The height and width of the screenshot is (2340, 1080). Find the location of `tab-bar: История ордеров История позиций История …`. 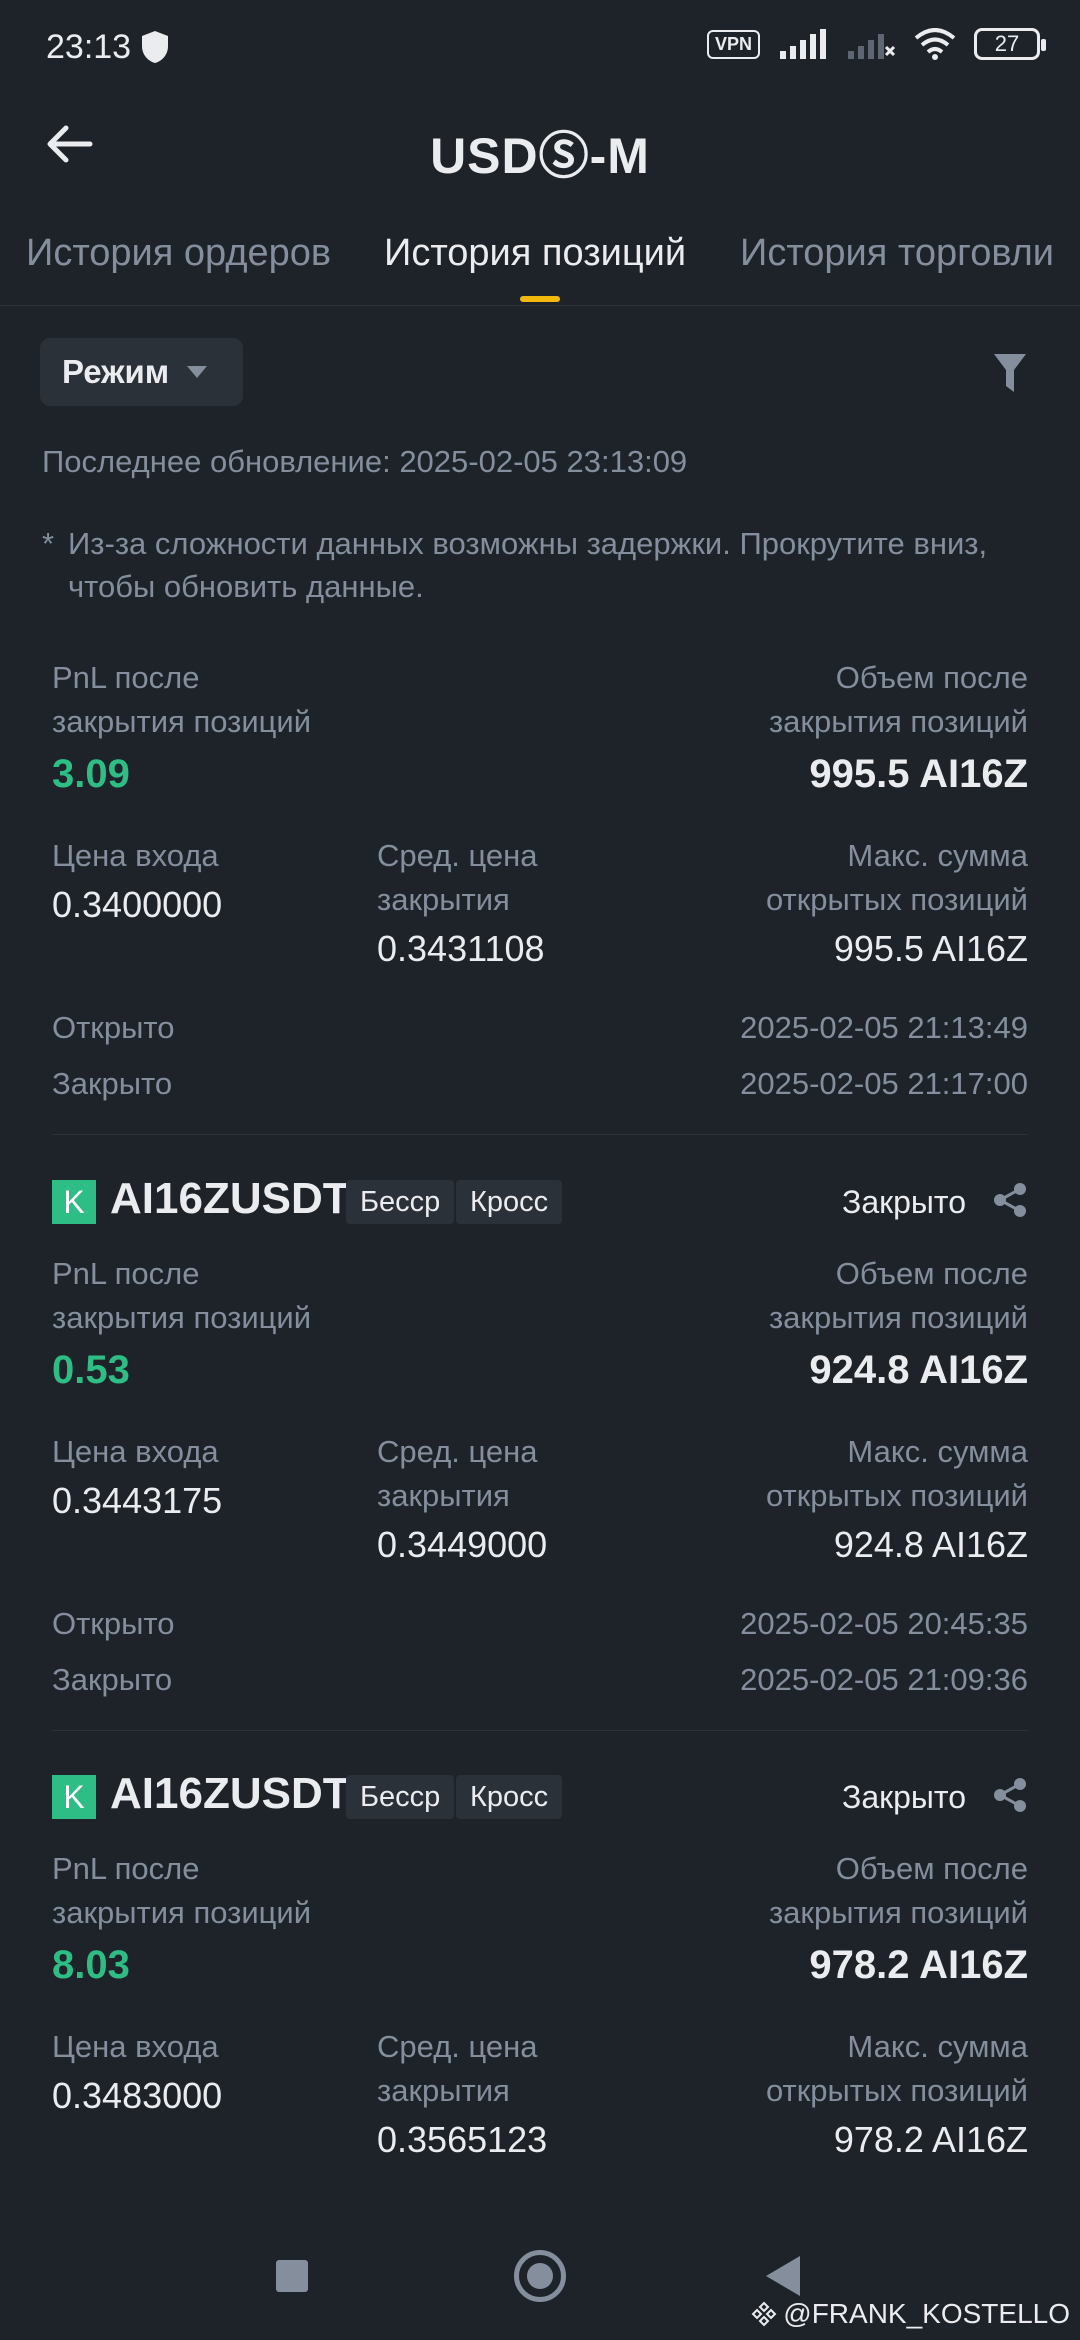

tab-bar: История ордеров История позиций История … is located at coordinates (540, 263).